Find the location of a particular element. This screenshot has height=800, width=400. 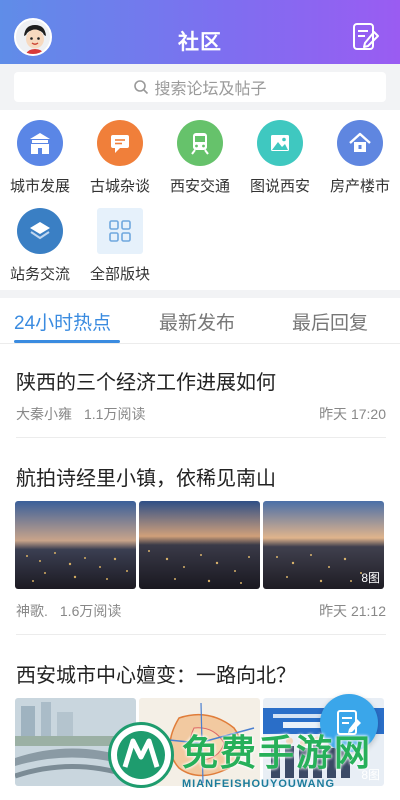

category-label: 图说西安 is located at coordinates (279, 186).